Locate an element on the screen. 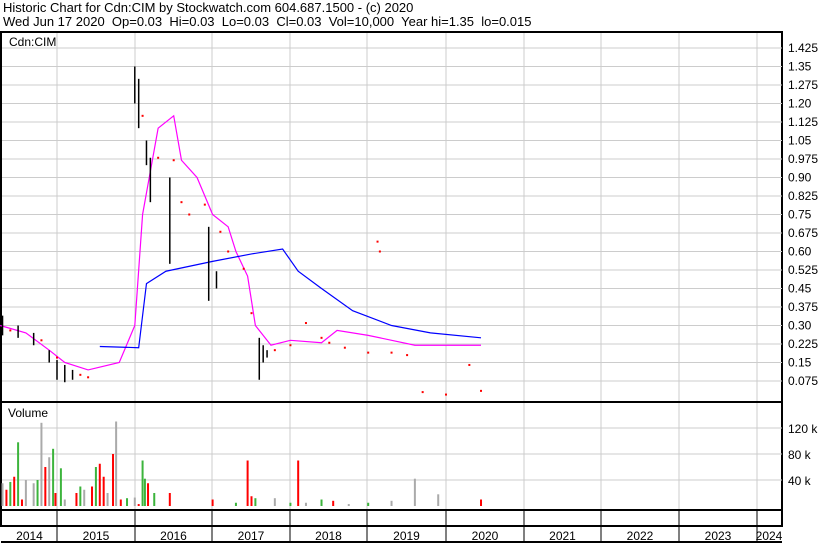 This screenshot has height=543, width=830. y-tick-label: 0.90 is located at coordinates (800, 178).